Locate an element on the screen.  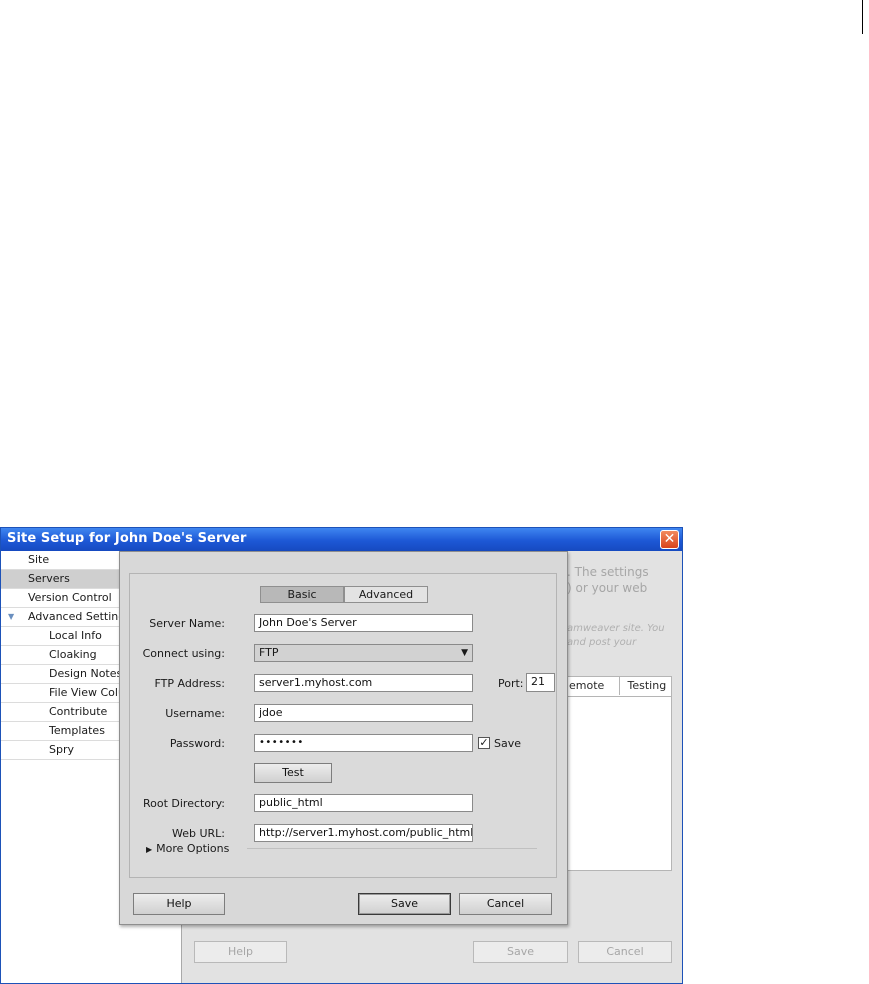
more-options-divider is located at coordinates (392, 848).